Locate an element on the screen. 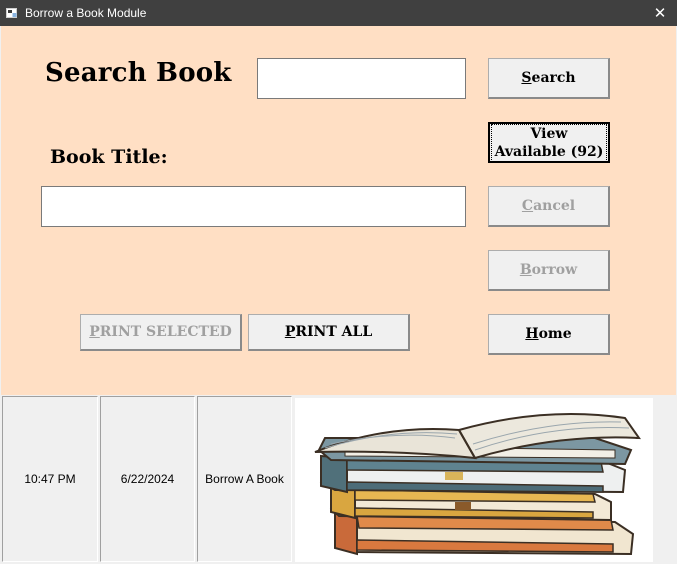 This screenshot has height=564, width=677. status-date: 6/22/2024 is located at coordinates (147, 479).